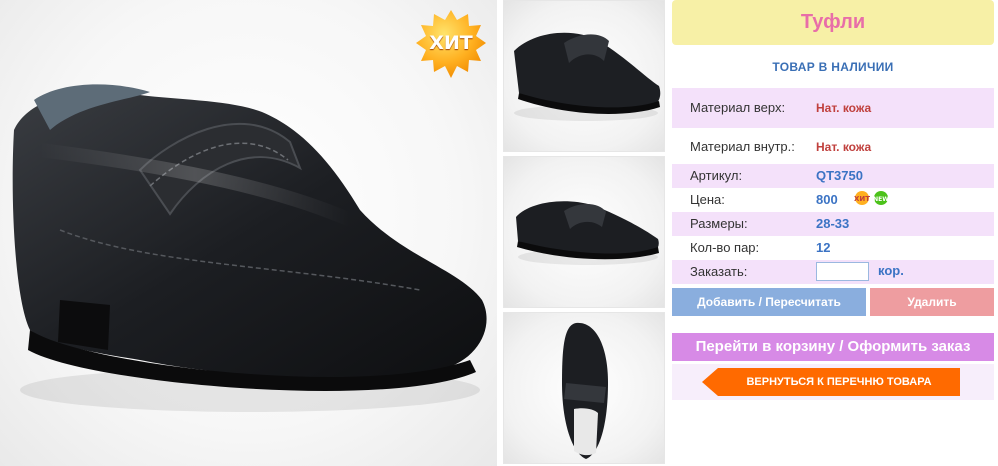 This screenshot has width=998, height=466. I want to click on article-label: Артикул:, so click(716, 175).